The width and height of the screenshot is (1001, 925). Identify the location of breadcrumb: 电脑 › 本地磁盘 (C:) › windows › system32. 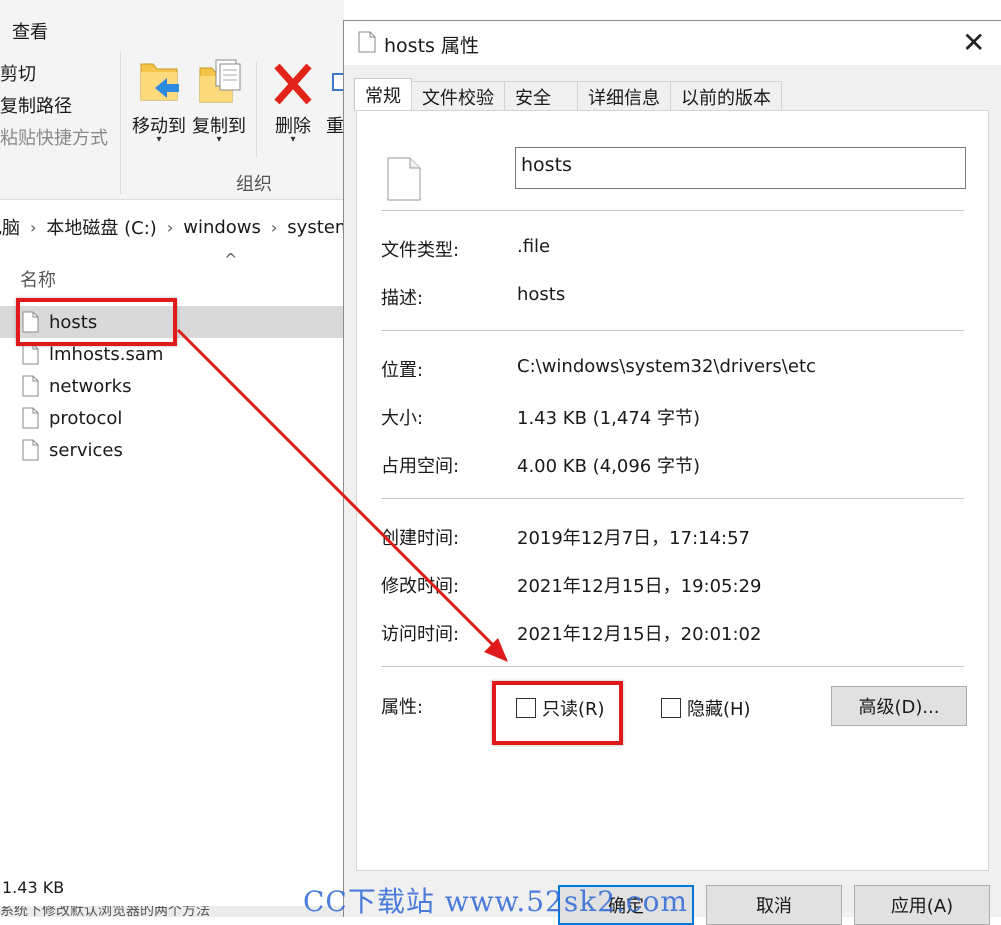
(172, 227).